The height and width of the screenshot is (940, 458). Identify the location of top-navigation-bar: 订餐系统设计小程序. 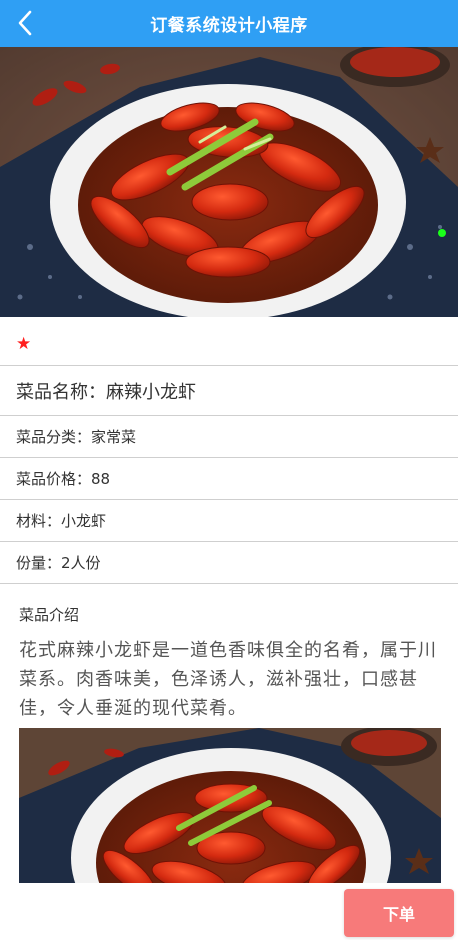
(229, 23).